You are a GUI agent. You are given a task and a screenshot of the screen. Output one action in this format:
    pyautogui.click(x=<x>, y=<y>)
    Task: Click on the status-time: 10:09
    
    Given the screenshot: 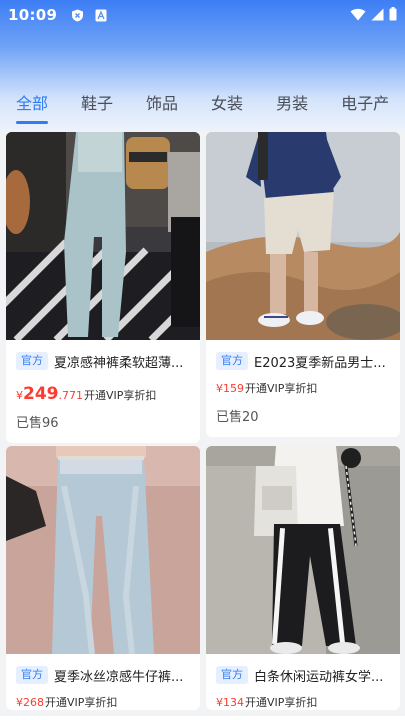 What is the action you would take?
    pyautogui.click(x=33, y=15)
    